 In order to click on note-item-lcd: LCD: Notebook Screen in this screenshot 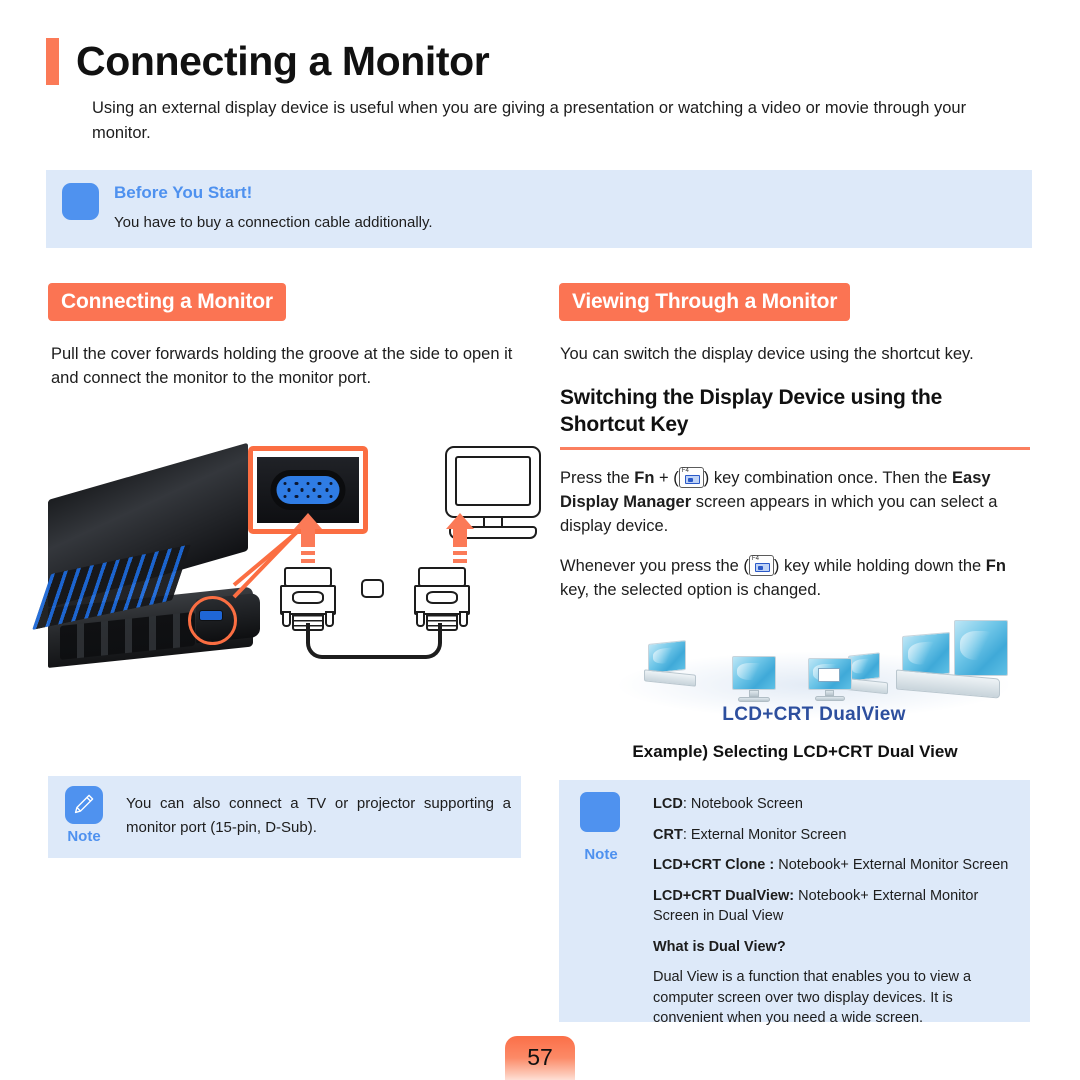, I will do `click(834, 804)`.